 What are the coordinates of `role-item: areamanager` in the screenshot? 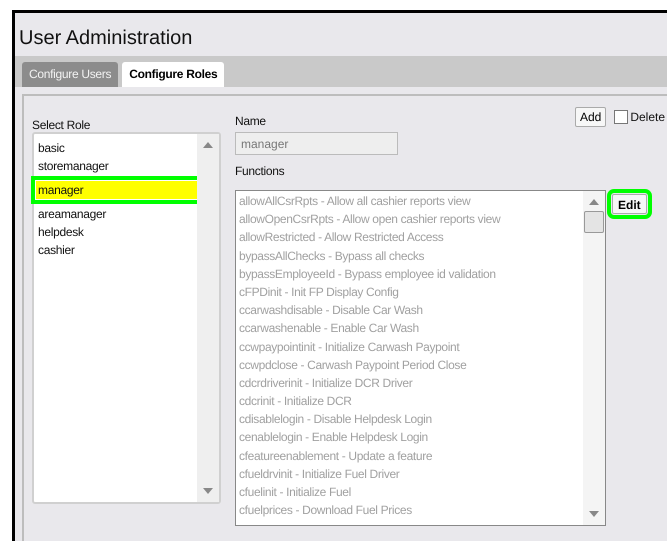 It's located at (116, 214).